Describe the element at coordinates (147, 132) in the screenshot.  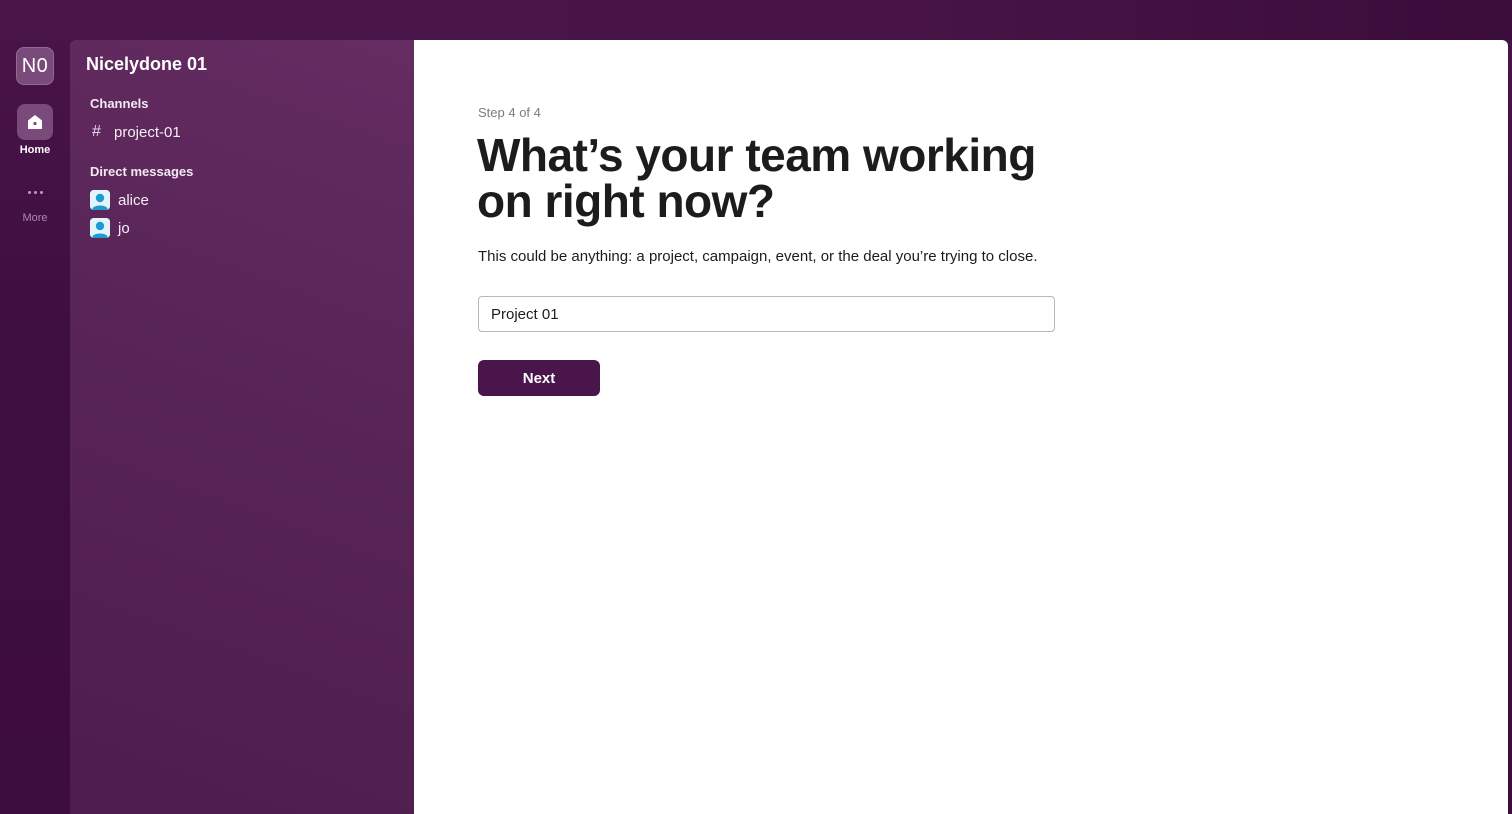
I see `channel-label: project-01` at that location.